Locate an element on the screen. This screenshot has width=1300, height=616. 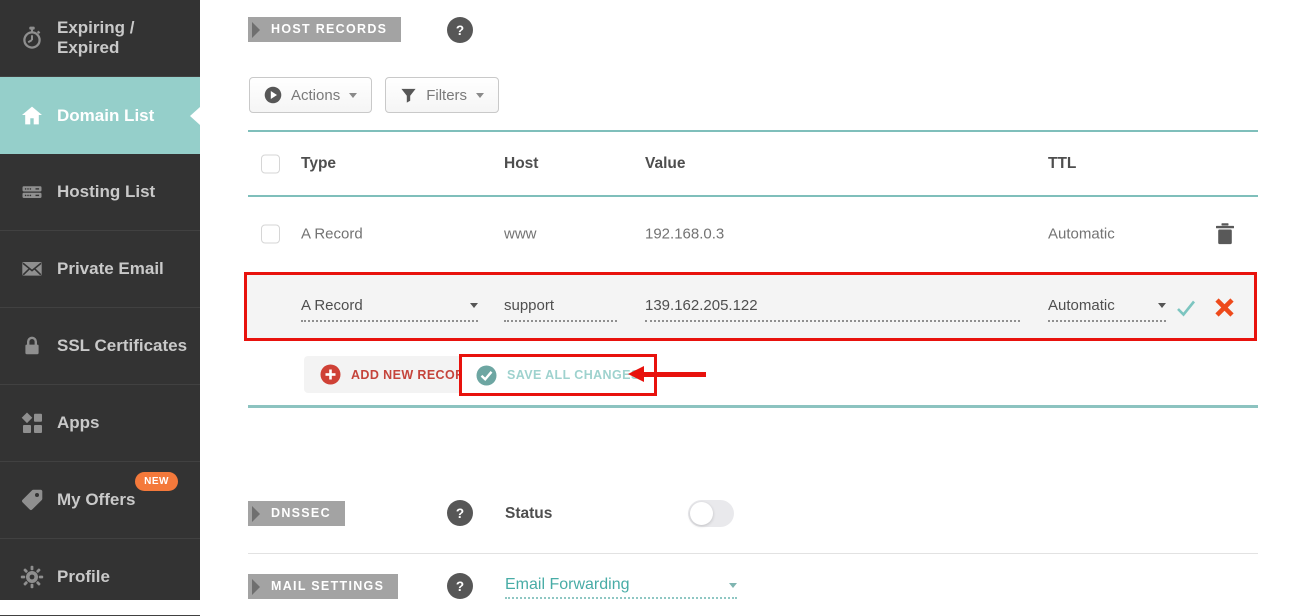
lock-icon is located at coordinates (32, 346).